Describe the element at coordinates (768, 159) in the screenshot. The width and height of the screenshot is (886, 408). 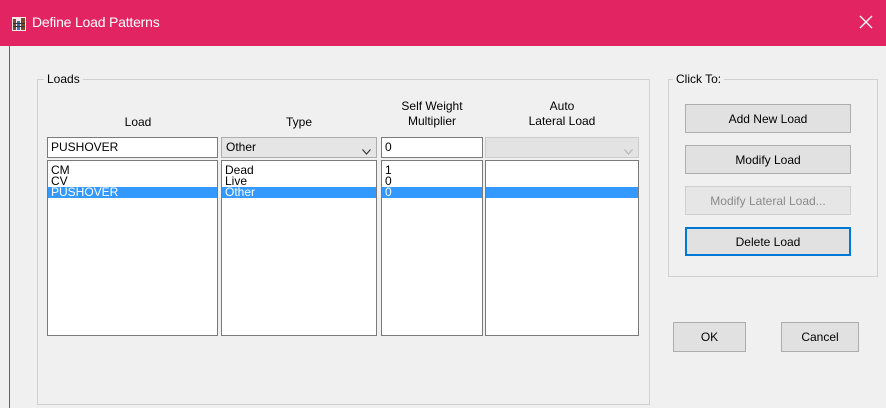
I see `modify-load-button: Modify Load` at that location.